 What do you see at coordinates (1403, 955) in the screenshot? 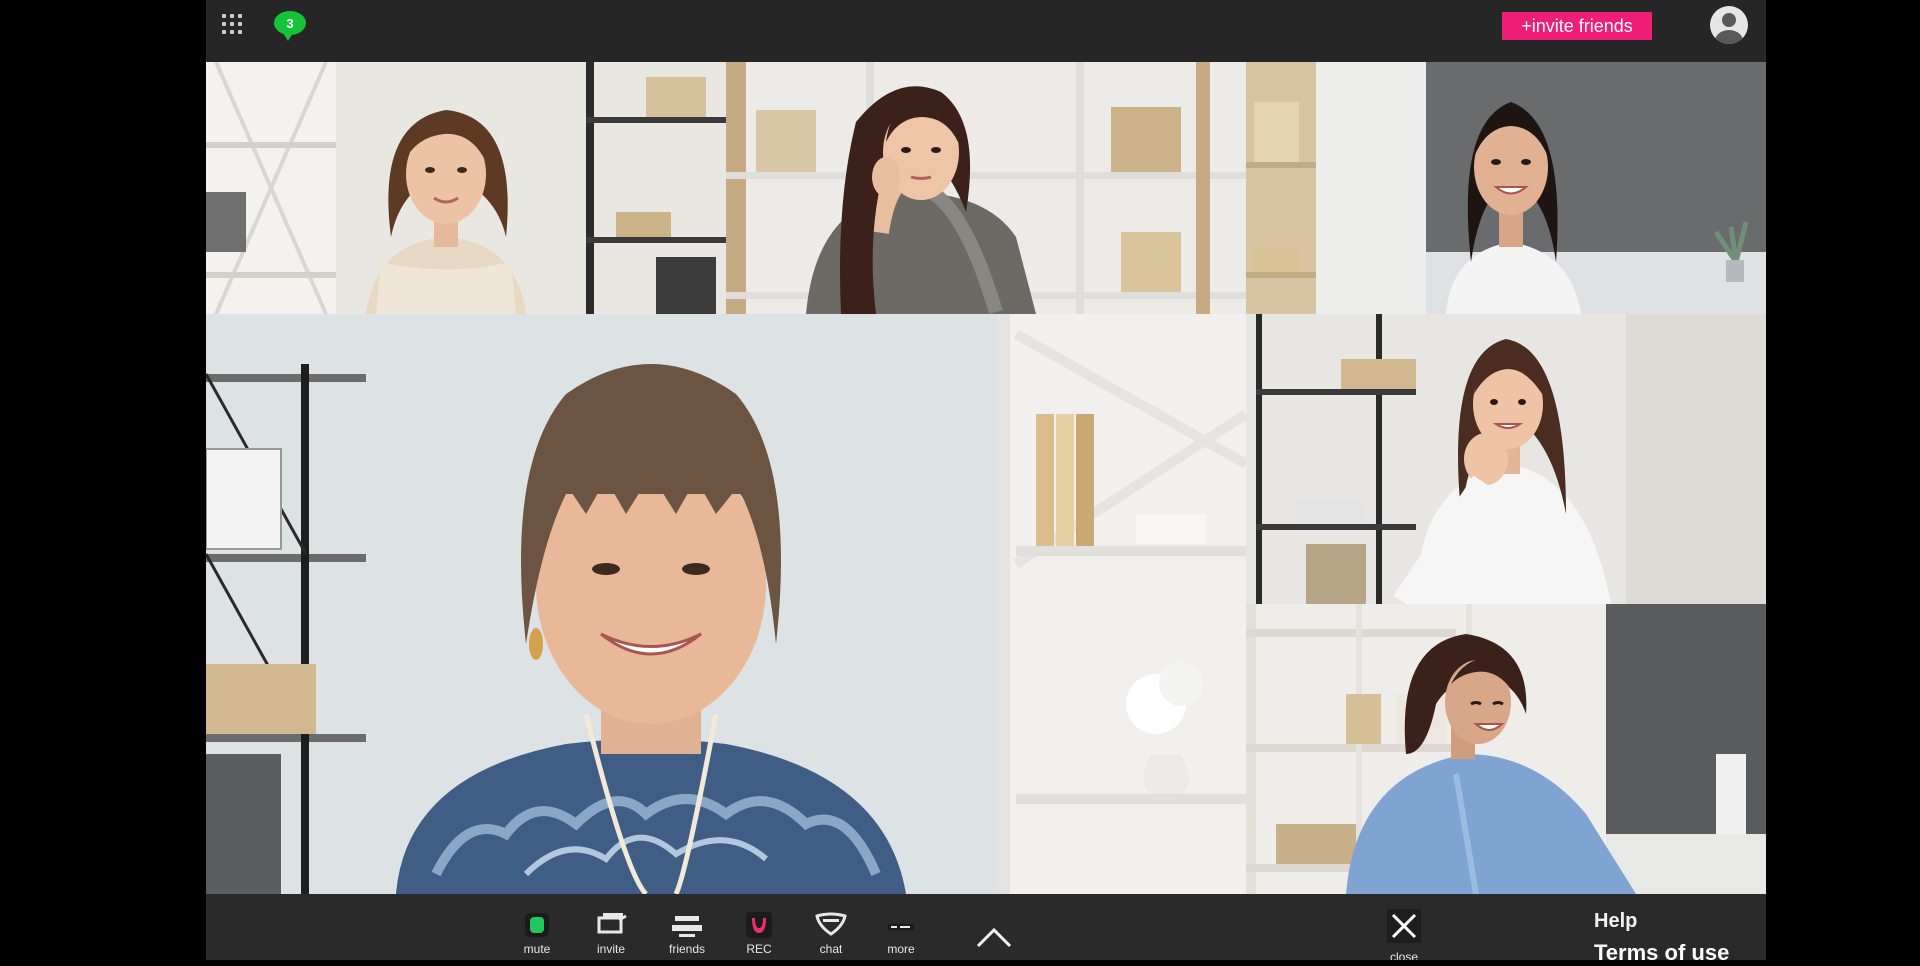
I see `close-label: close` at bounding box center [1403, 955].